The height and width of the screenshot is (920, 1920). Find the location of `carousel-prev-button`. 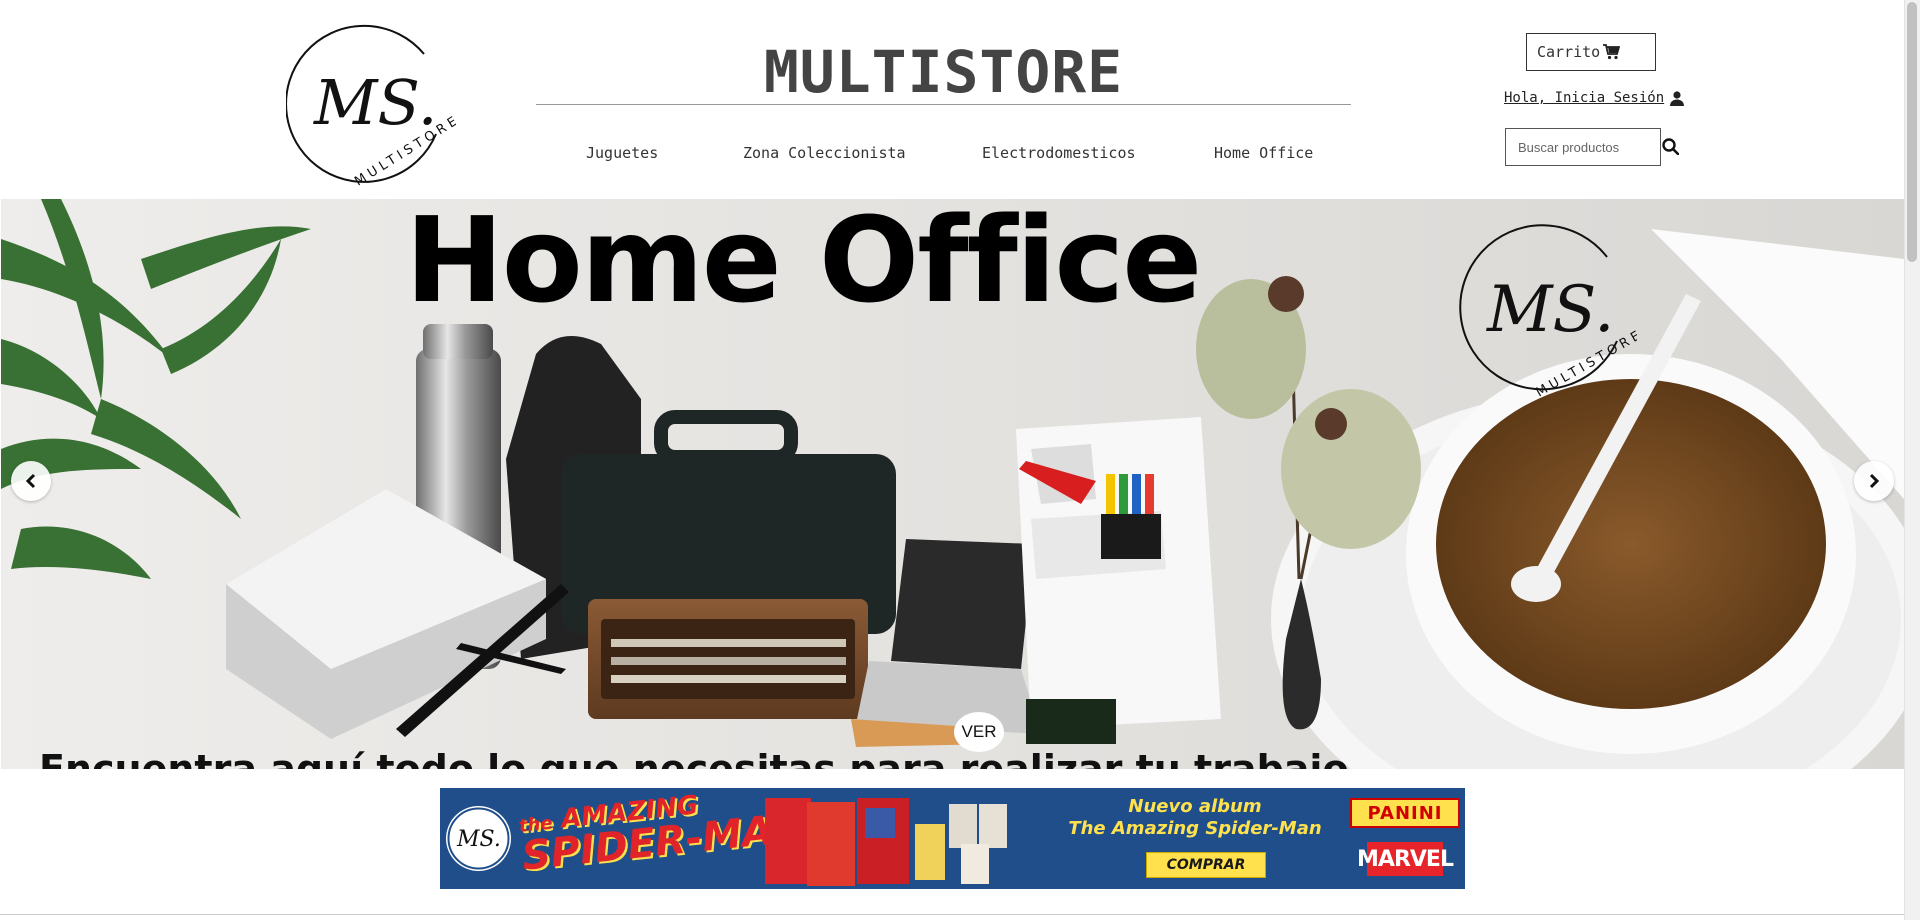

carousel-prev-button is located at coordinates (31, 481).